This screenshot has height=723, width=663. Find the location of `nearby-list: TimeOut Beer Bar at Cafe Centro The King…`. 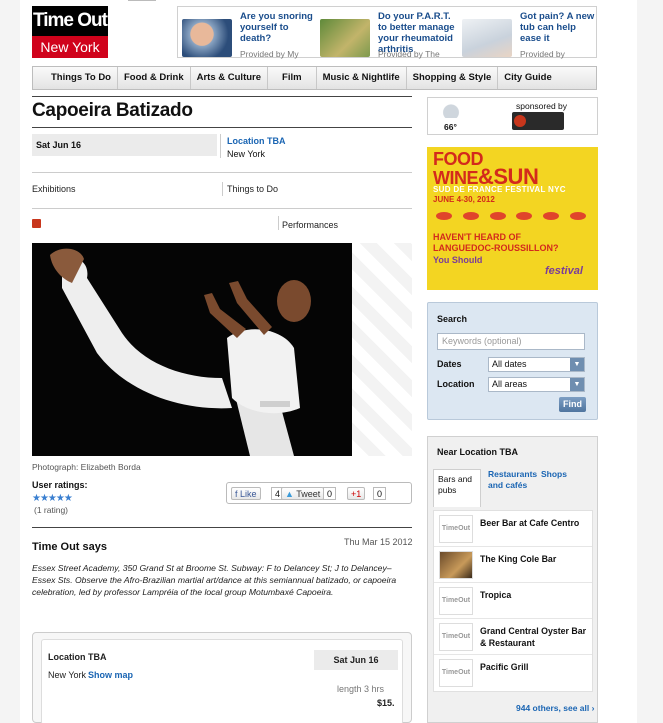

nearby-list: TimeOut Beer Bar at Cafe Centro The King… is located at coordinates (513, 601).